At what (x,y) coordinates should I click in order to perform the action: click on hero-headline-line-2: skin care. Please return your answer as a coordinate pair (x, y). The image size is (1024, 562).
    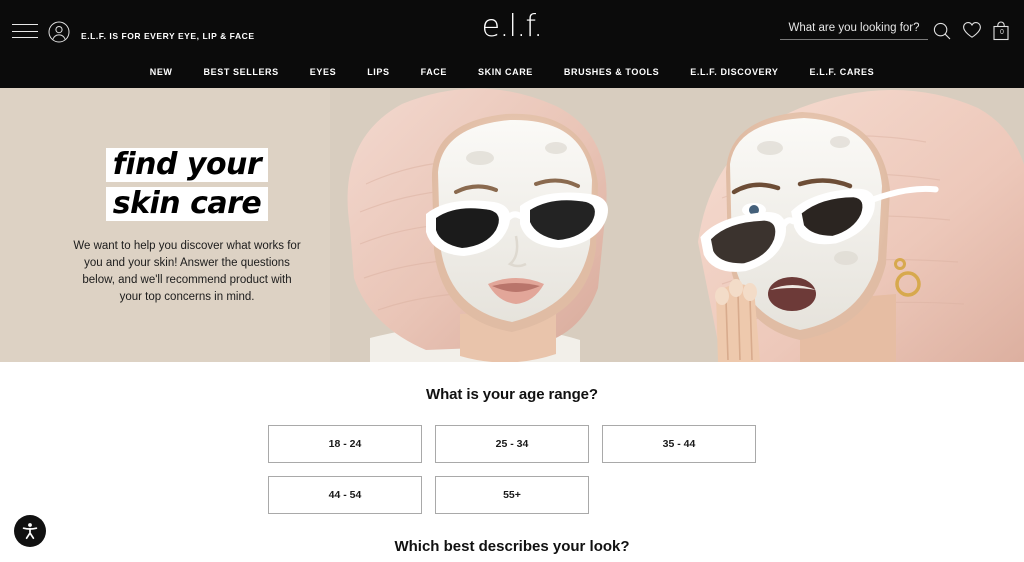
    Looking at the image, I should click on (187, 204).